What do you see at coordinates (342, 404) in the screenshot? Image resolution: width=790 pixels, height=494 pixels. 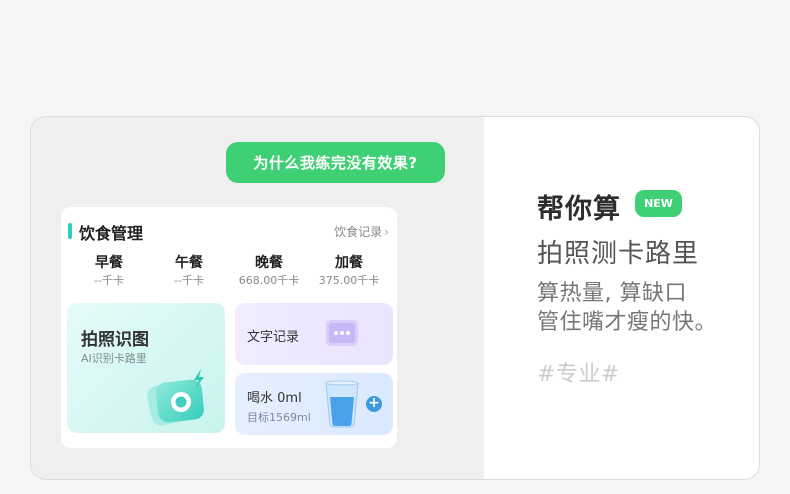 I see `water-cup-icon` at bounding box center [342, 404].